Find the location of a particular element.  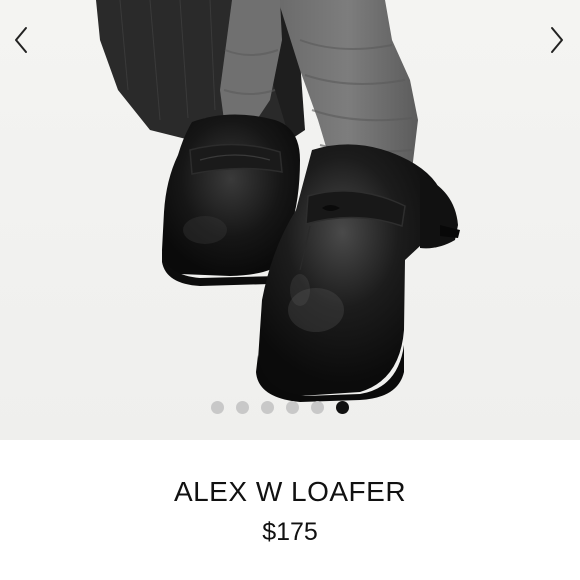

previous-image-button is located at coordinates (21, 40).